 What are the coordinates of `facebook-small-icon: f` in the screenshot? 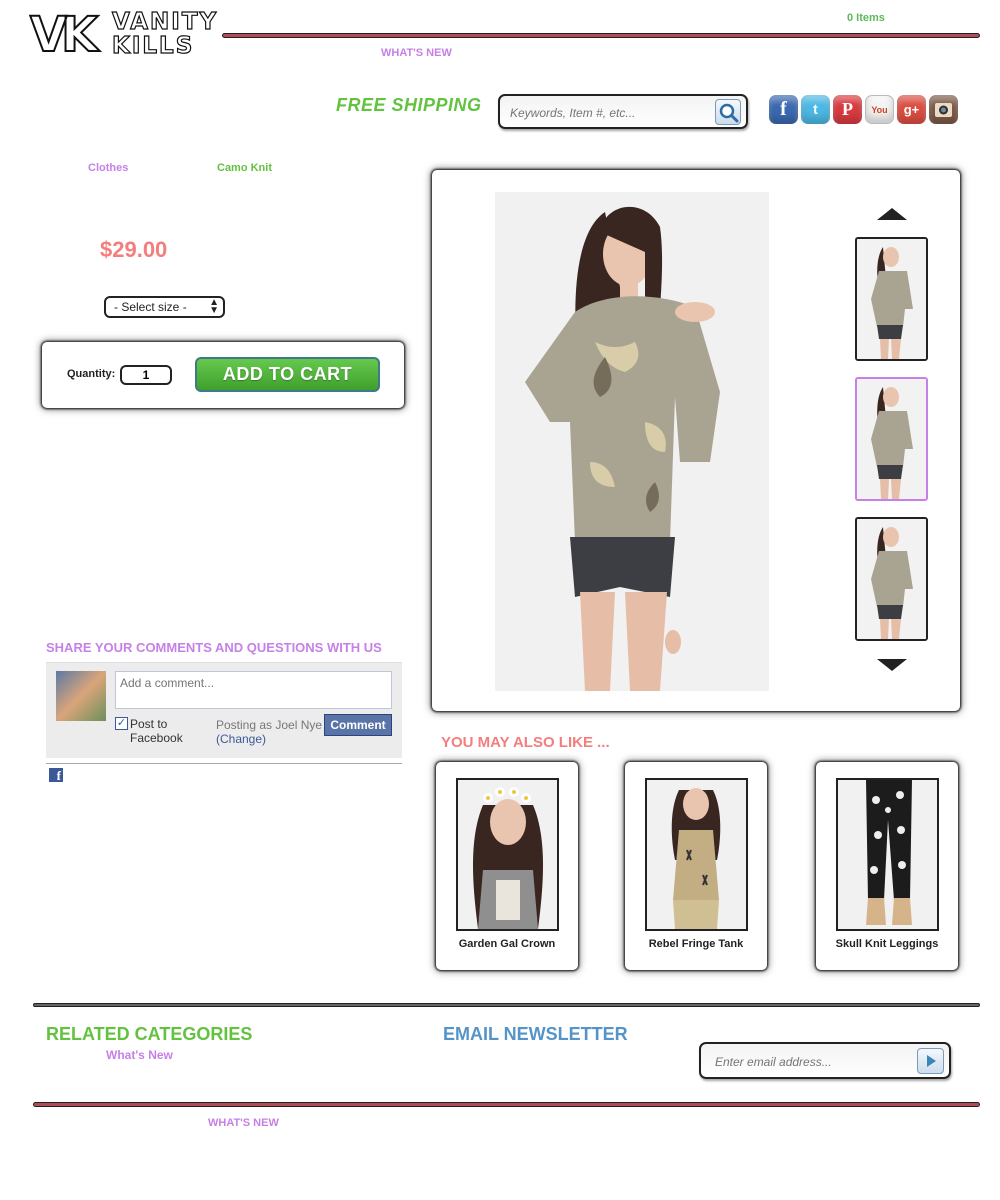 It's located at (56, 775).